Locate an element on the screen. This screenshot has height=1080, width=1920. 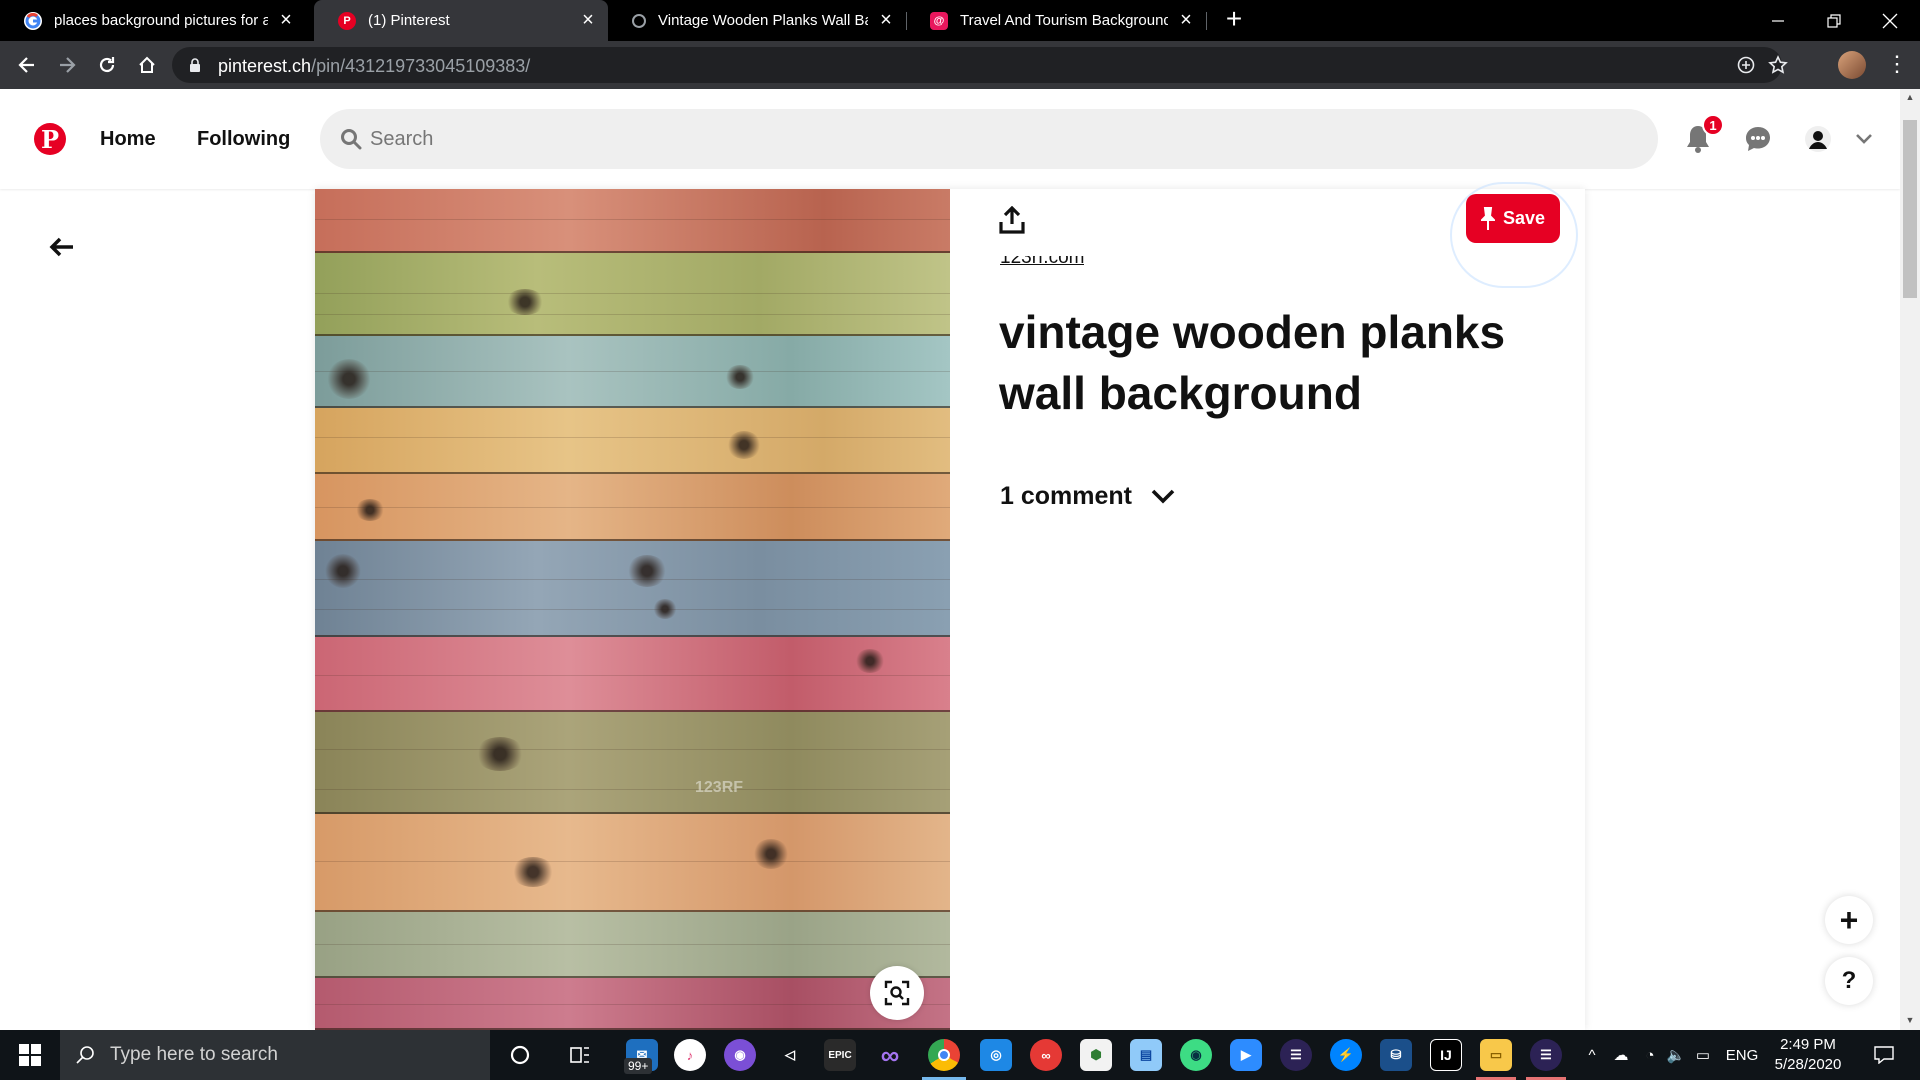
arrow-left-icon is located at coordinates (61, 247).